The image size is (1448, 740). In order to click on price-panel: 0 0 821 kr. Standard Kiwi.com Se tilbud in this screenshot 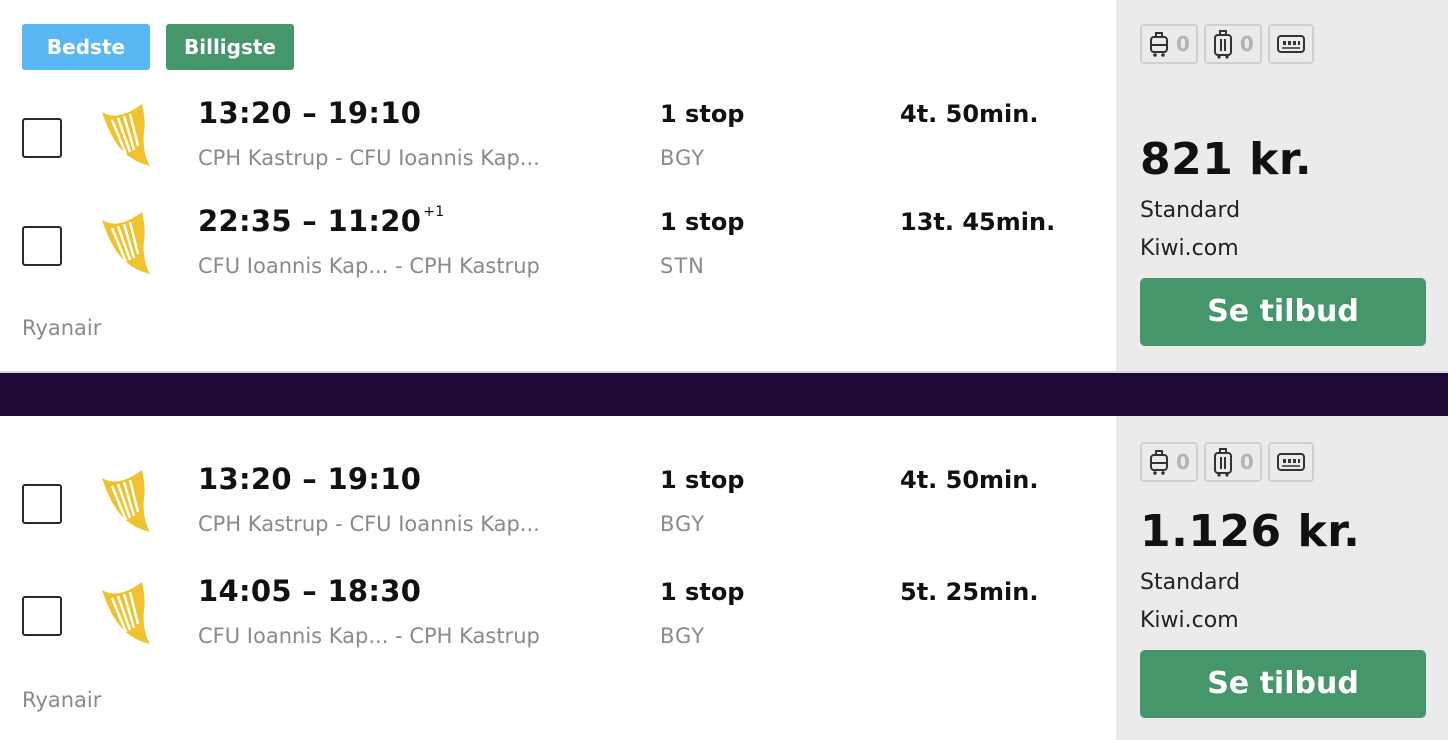, I will do `click(1282, 185)`.